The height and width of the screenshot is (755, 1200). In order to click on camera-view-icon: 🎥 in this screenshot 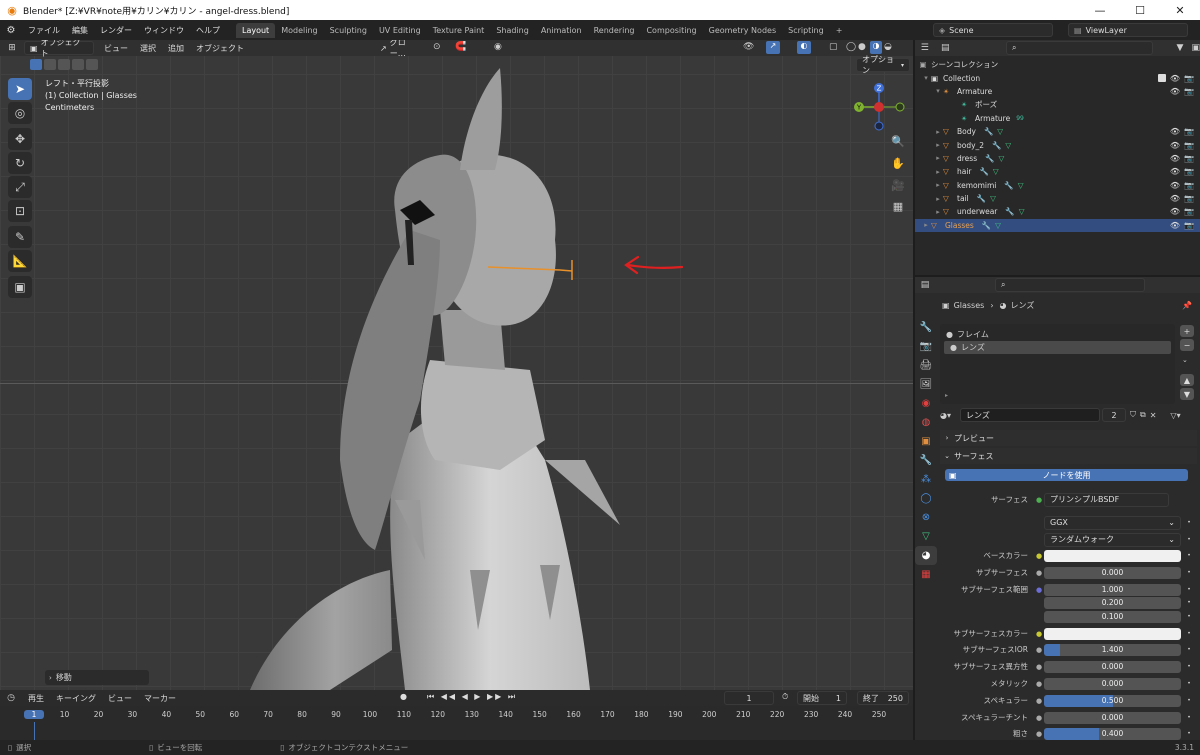, I will do `click(898, 189)`.